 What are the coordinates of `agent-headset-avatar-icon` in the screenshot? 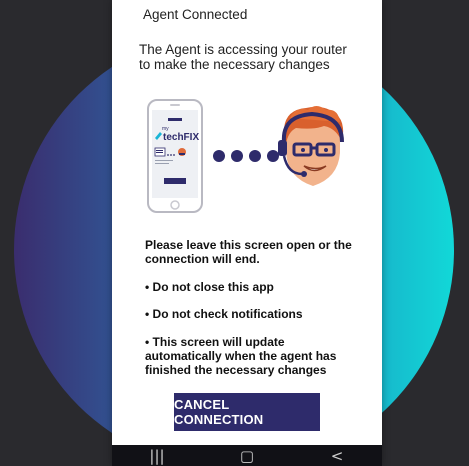 It's located at (311, 146).